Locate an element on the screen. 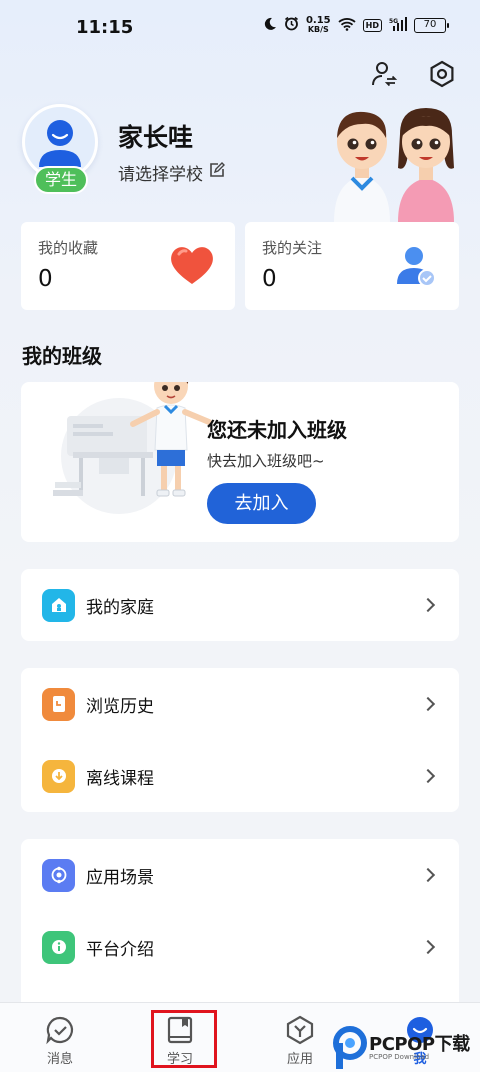  class-card: 您还未加入班级 快去加入班级吧~ 去加入 is located at coordinates (240, 462).